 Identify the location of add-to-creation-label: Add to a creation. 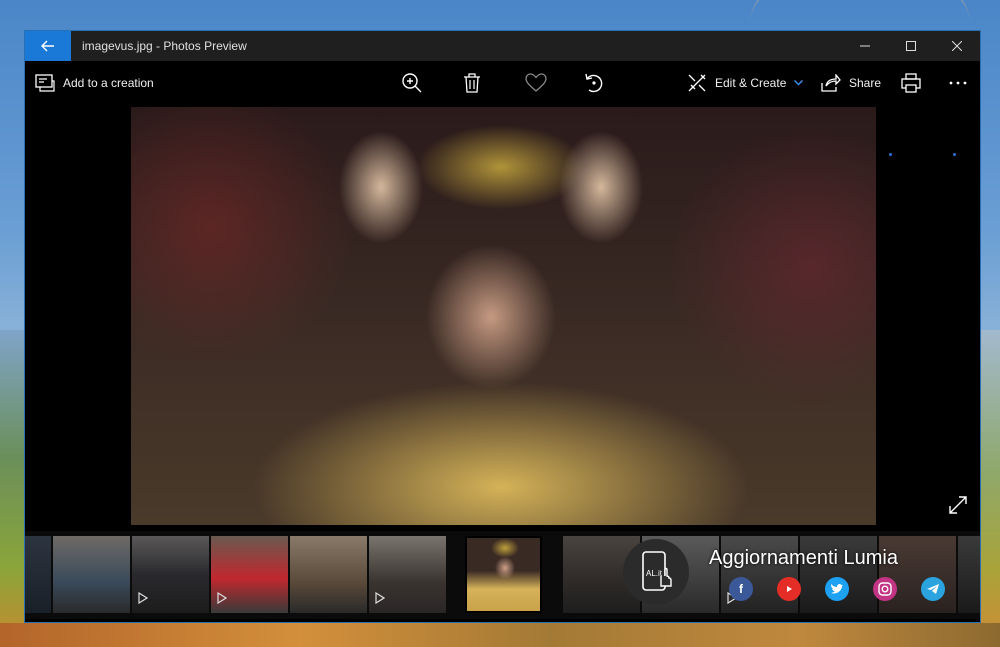
(108, 83).